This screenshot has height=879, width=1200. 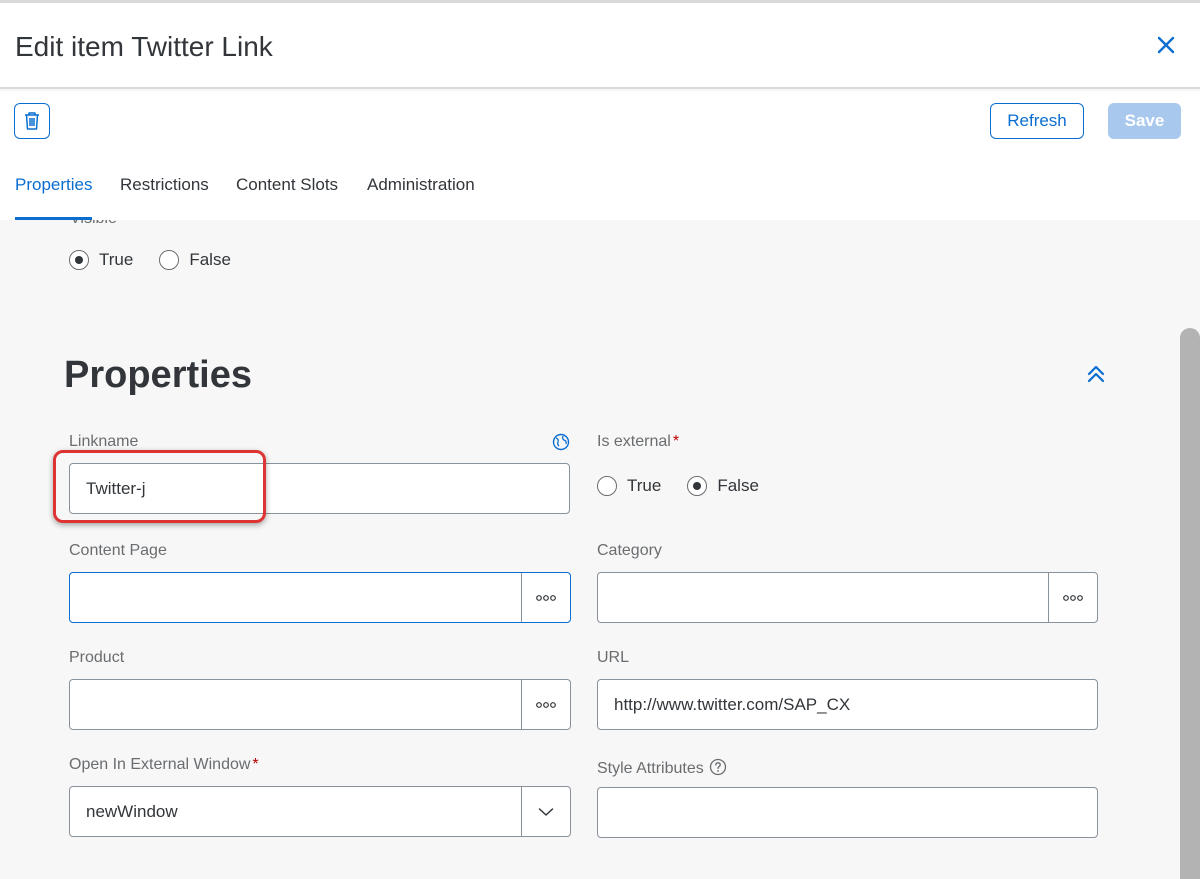 I want to click on content-page-value-help-button, so click(x=545, y=597).